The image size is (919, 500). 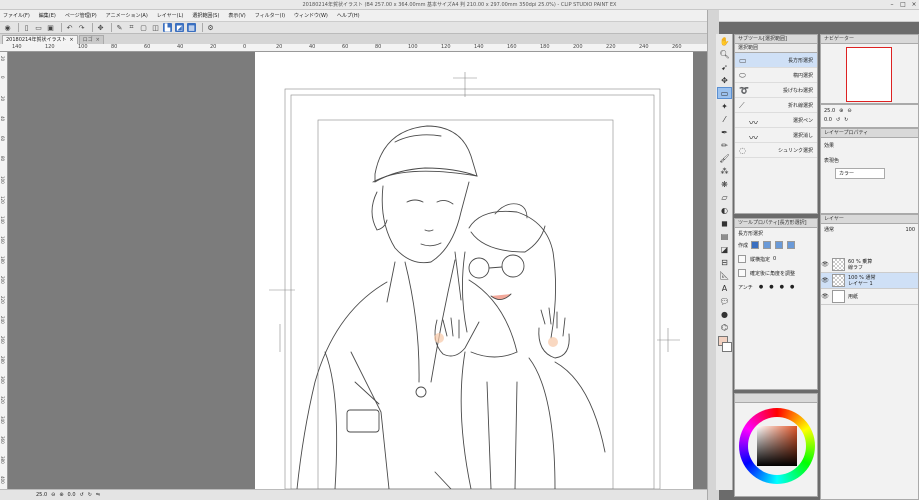 I want to click on menu-selection: 選択範囲(S), so click(x=205, y=15).